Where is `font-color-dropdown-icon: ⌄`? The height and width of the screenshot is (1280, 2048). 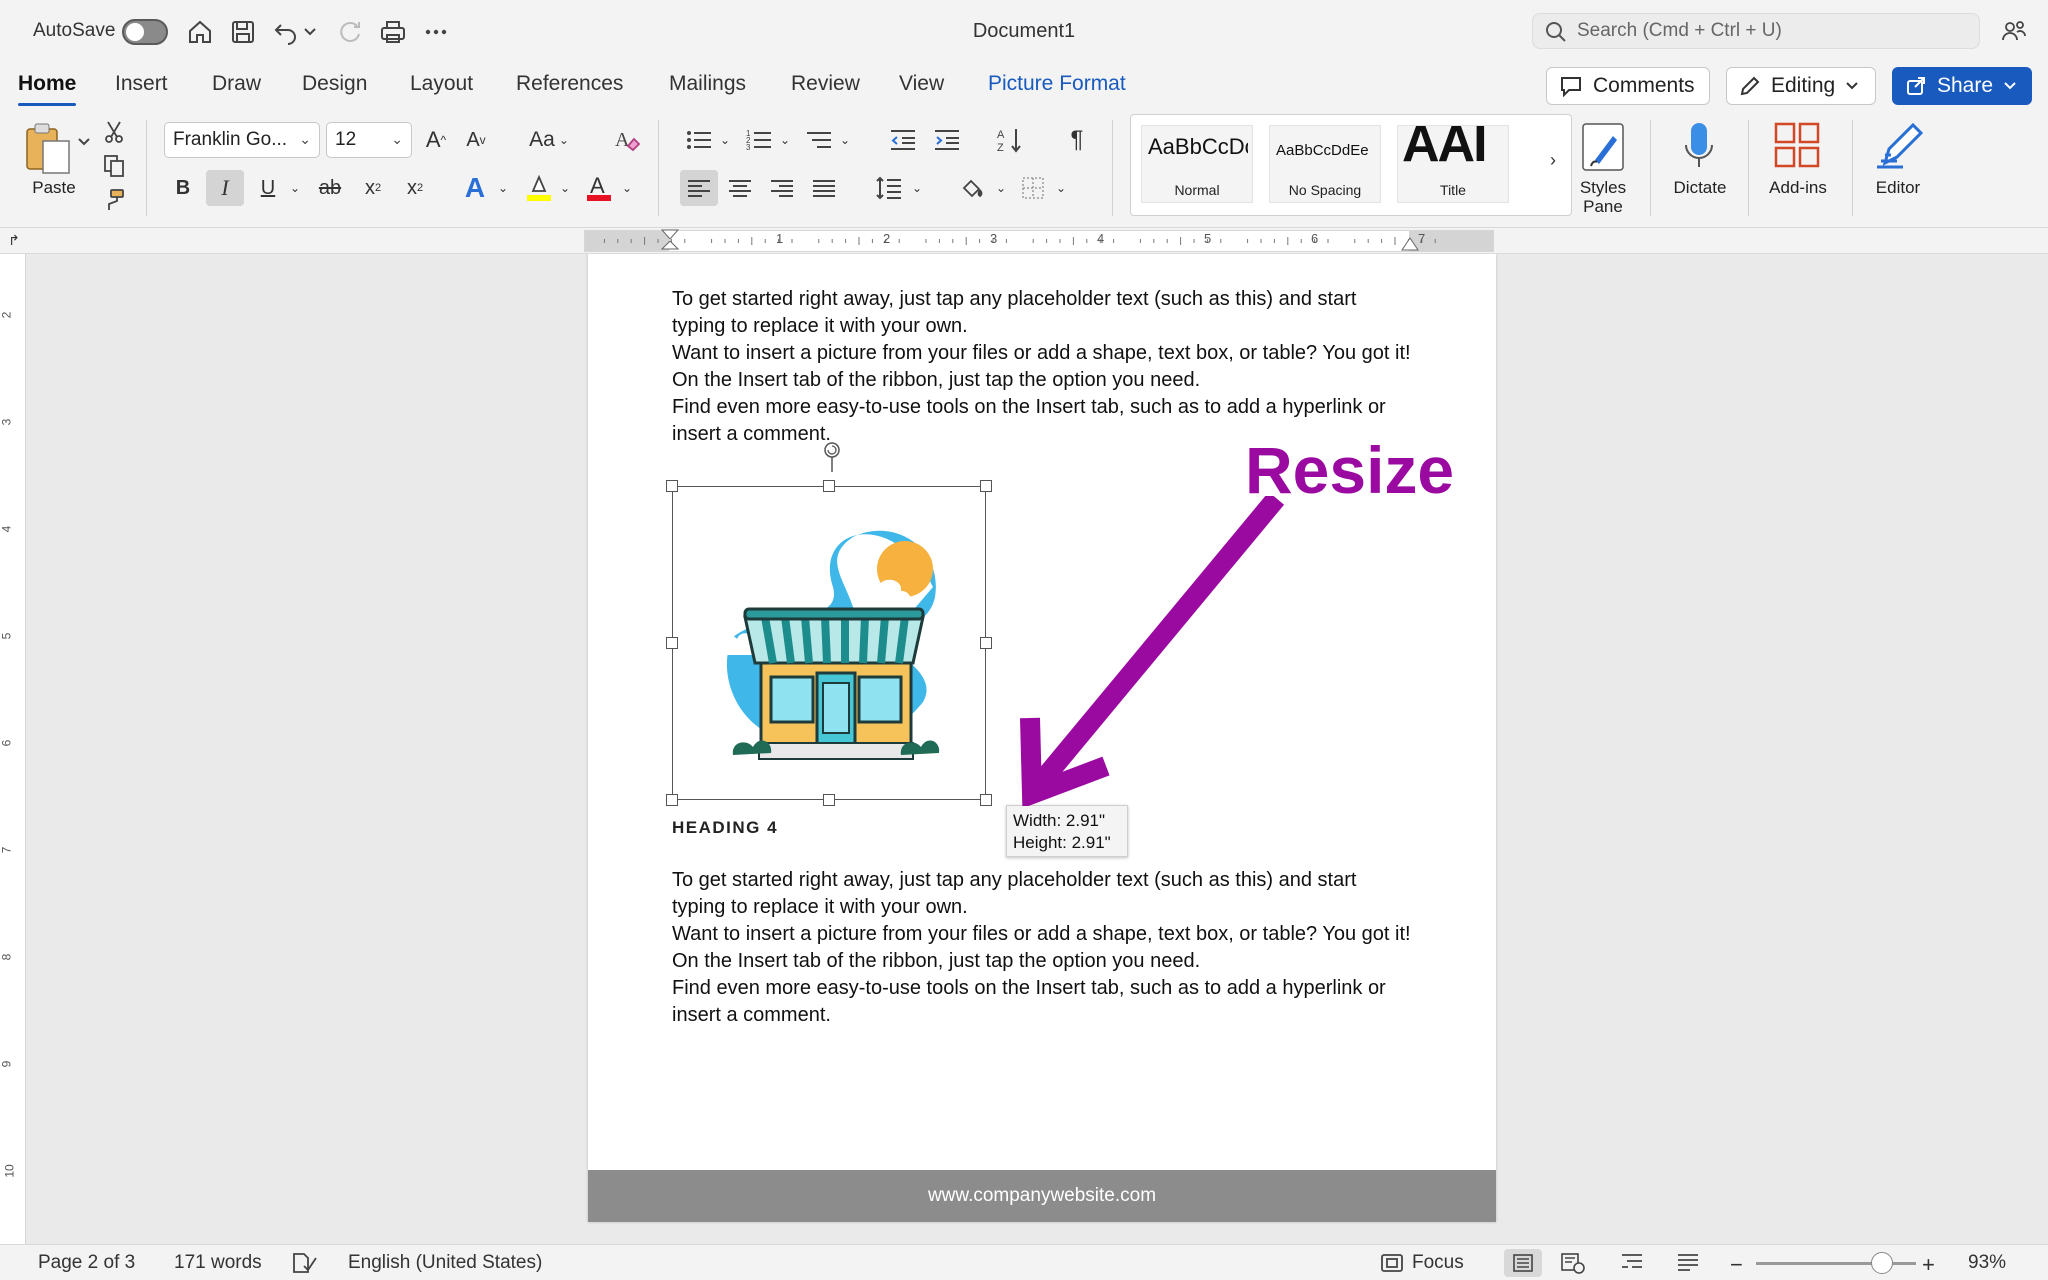 font-color-dropdown-icon: ⌄ is located at coordinates (627, 188).